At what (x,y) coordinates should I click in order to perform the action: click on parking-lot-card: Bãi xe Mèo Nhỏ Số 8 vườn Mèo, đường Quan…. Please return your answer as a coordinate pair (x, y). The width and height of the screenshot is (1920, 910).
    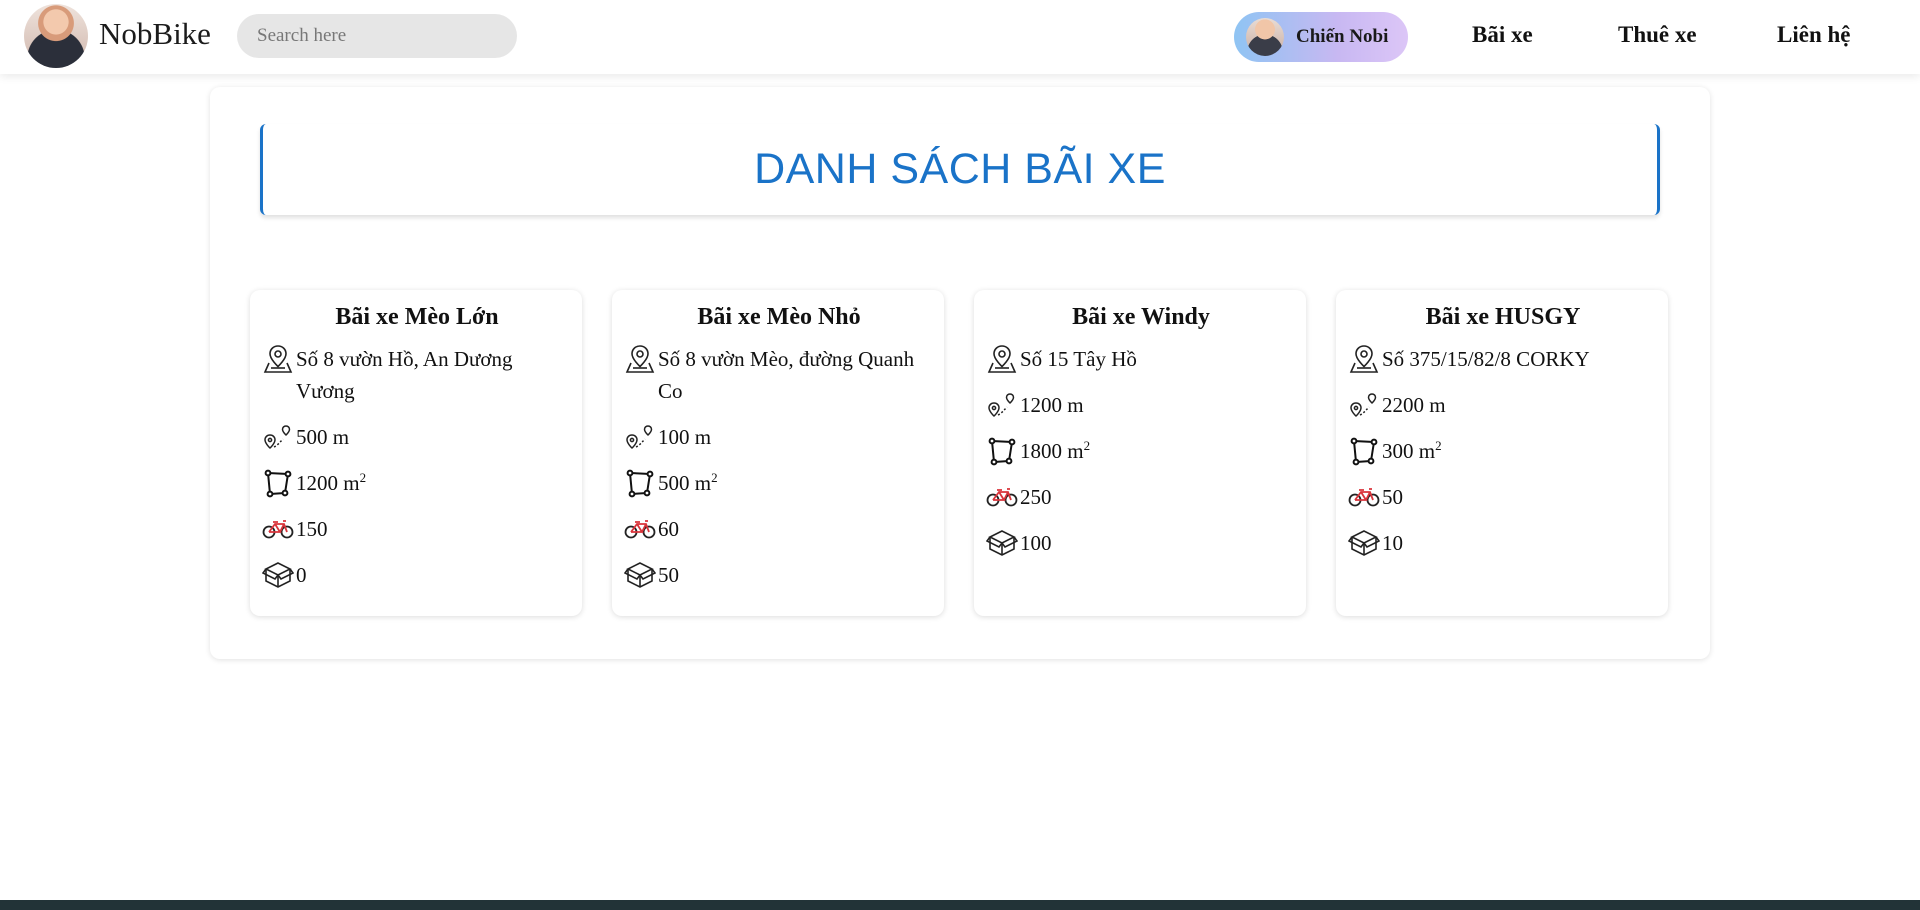
    Looking at the image, I should click on (778, 453).